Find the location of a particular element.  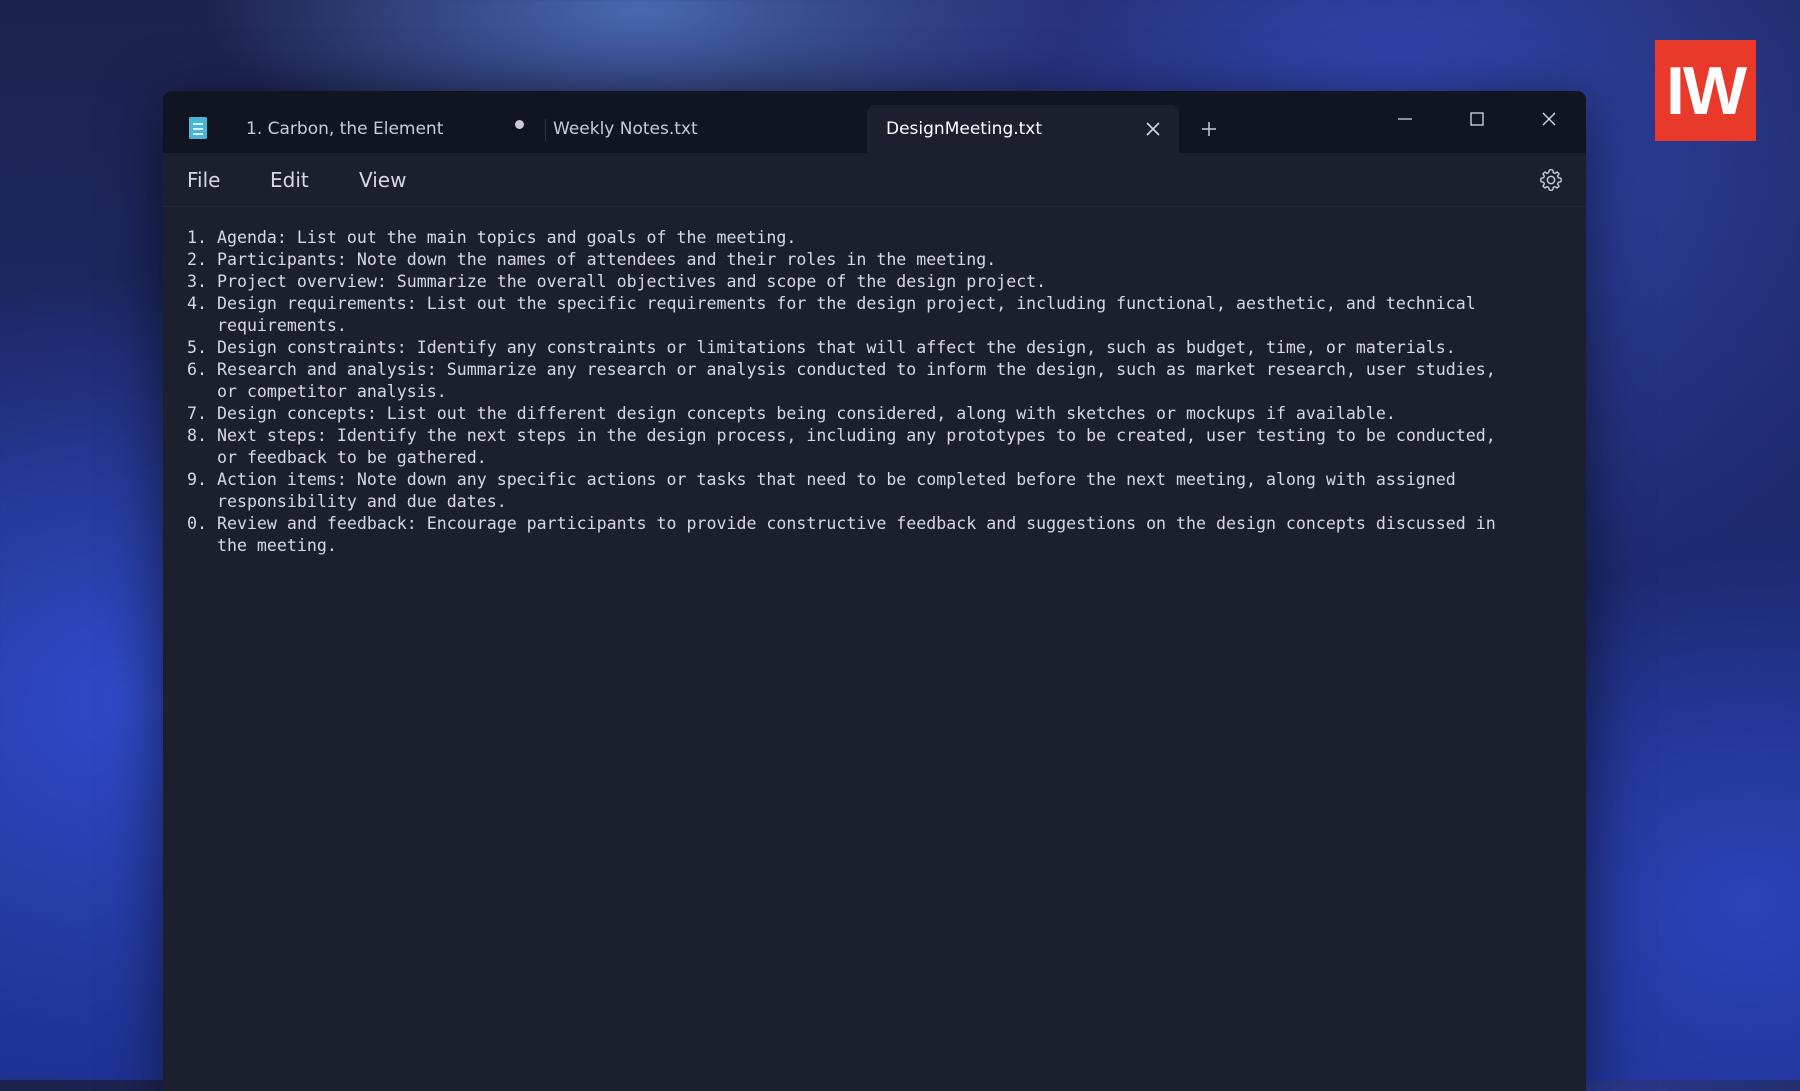

editor-line: the meeting. is located at coordinates (262, 545).